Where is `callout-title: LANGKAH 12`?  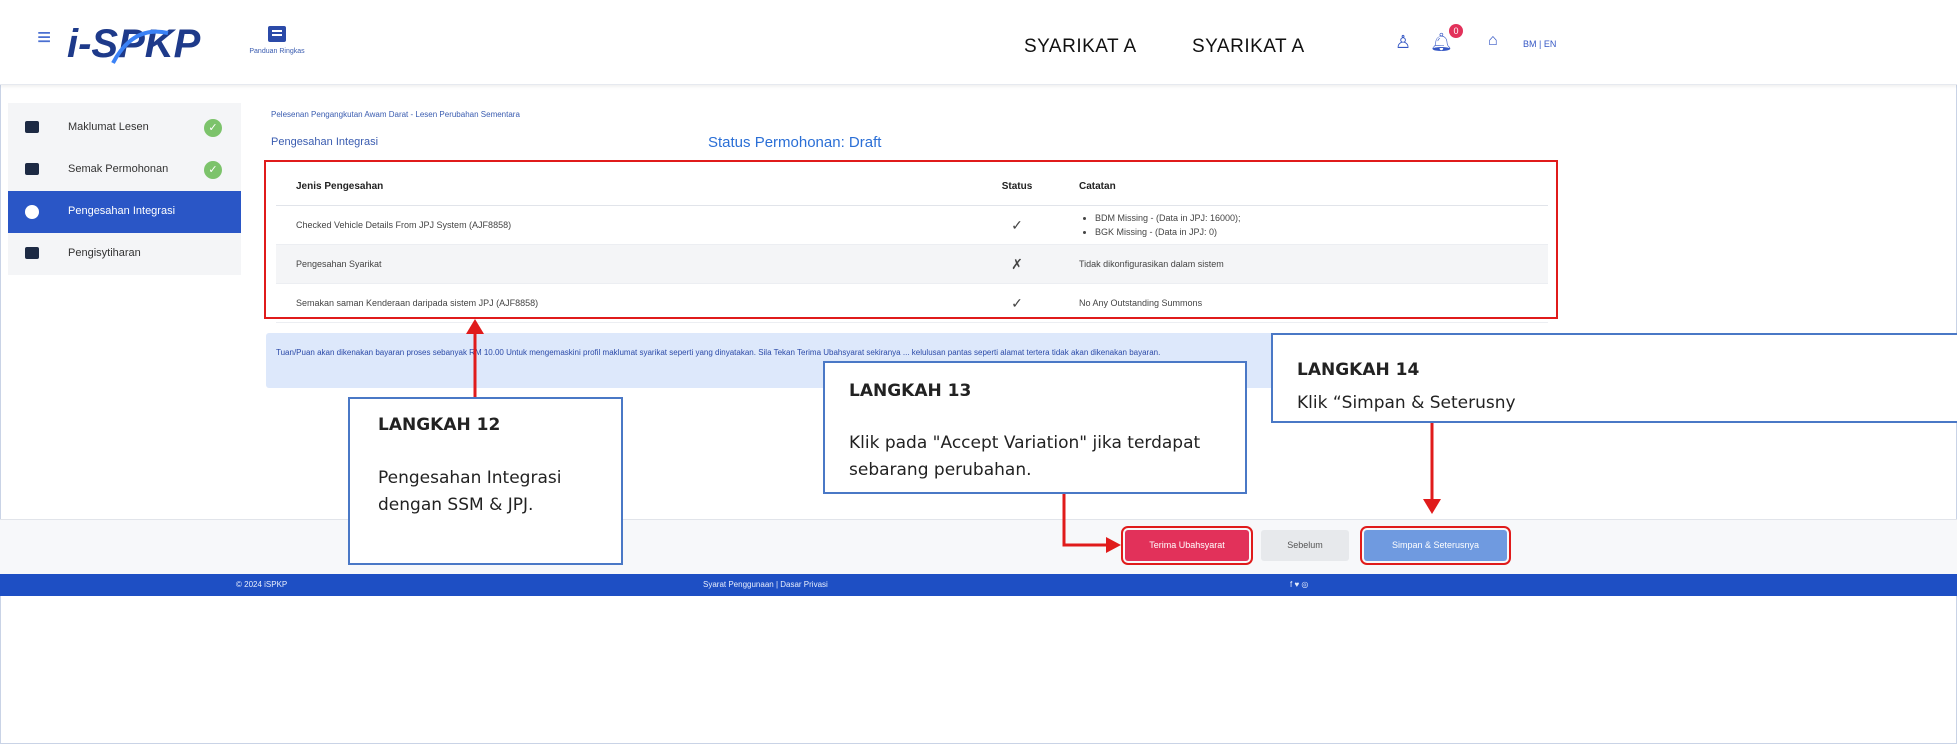
callout-title: LANGKAH 12 is located at coordinates (439, 425).